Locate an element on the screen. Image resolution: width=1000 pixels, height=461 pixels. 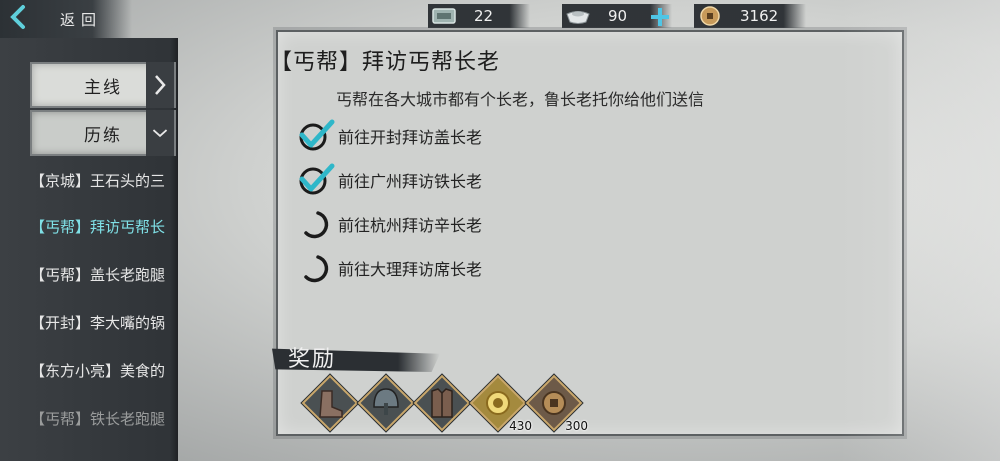
quest-step: 前往广州拜访铁长老 is located at coordinates (389, 180).